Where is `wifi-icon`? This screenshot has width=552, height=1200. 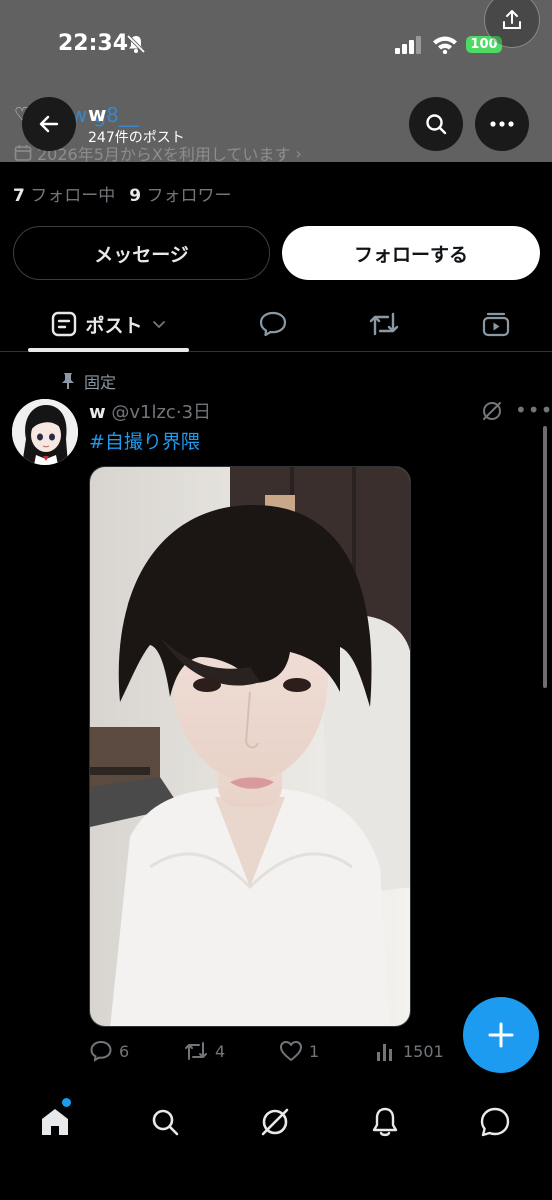 wifi-icon is located at coordinates (445, 45).